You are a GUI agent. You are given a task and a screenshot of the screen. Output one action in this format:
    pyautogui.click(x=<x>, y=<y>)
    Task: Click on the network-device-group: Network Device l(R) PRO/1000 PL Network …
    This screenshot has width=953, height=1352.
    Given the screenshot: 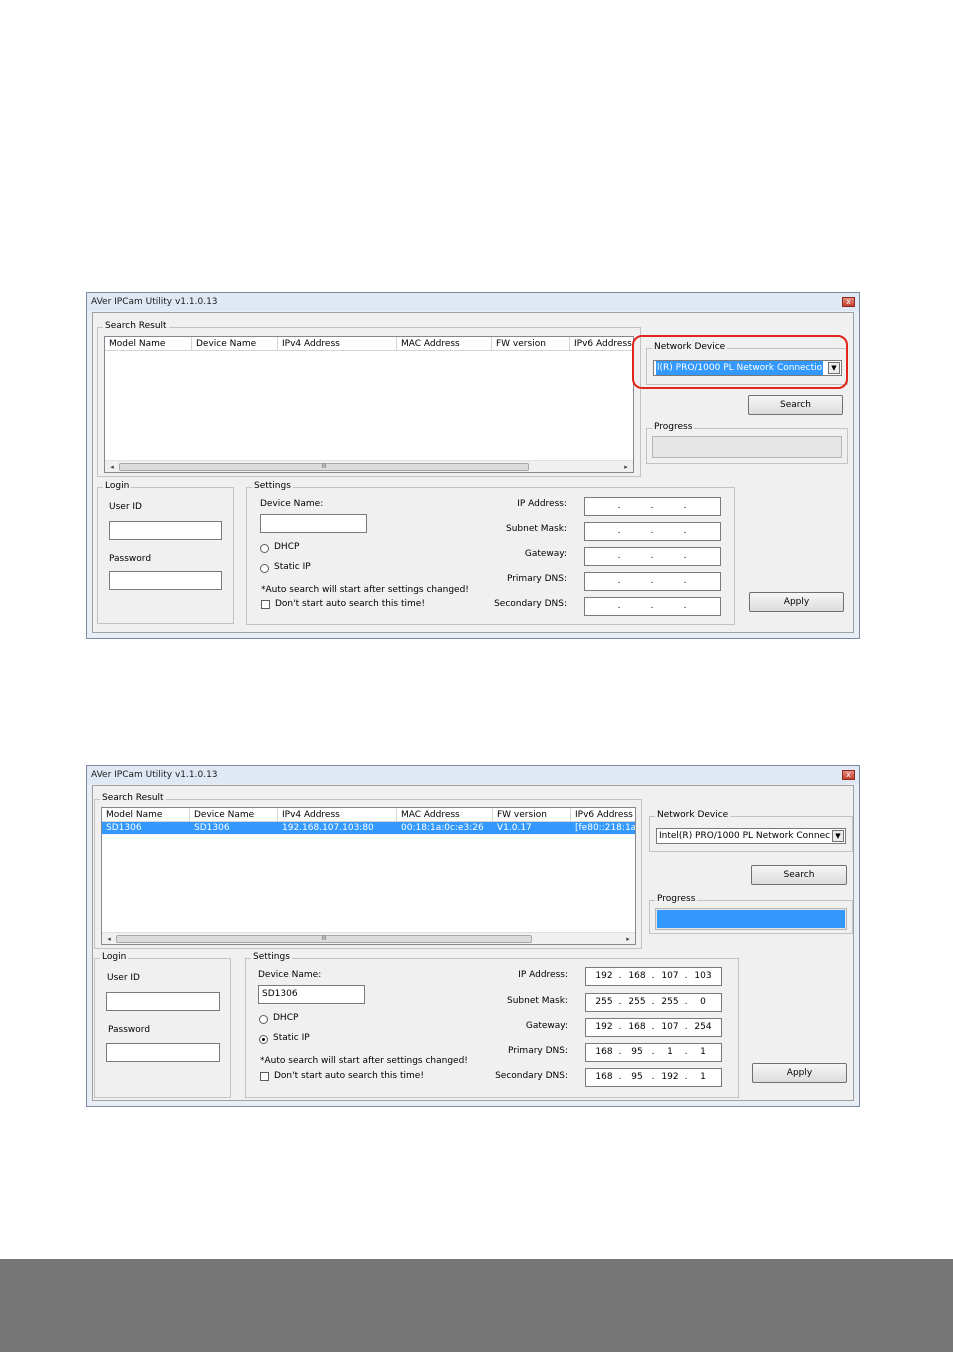 What is the action you would take?
    pyautogui.click(x=747, y=363)
    